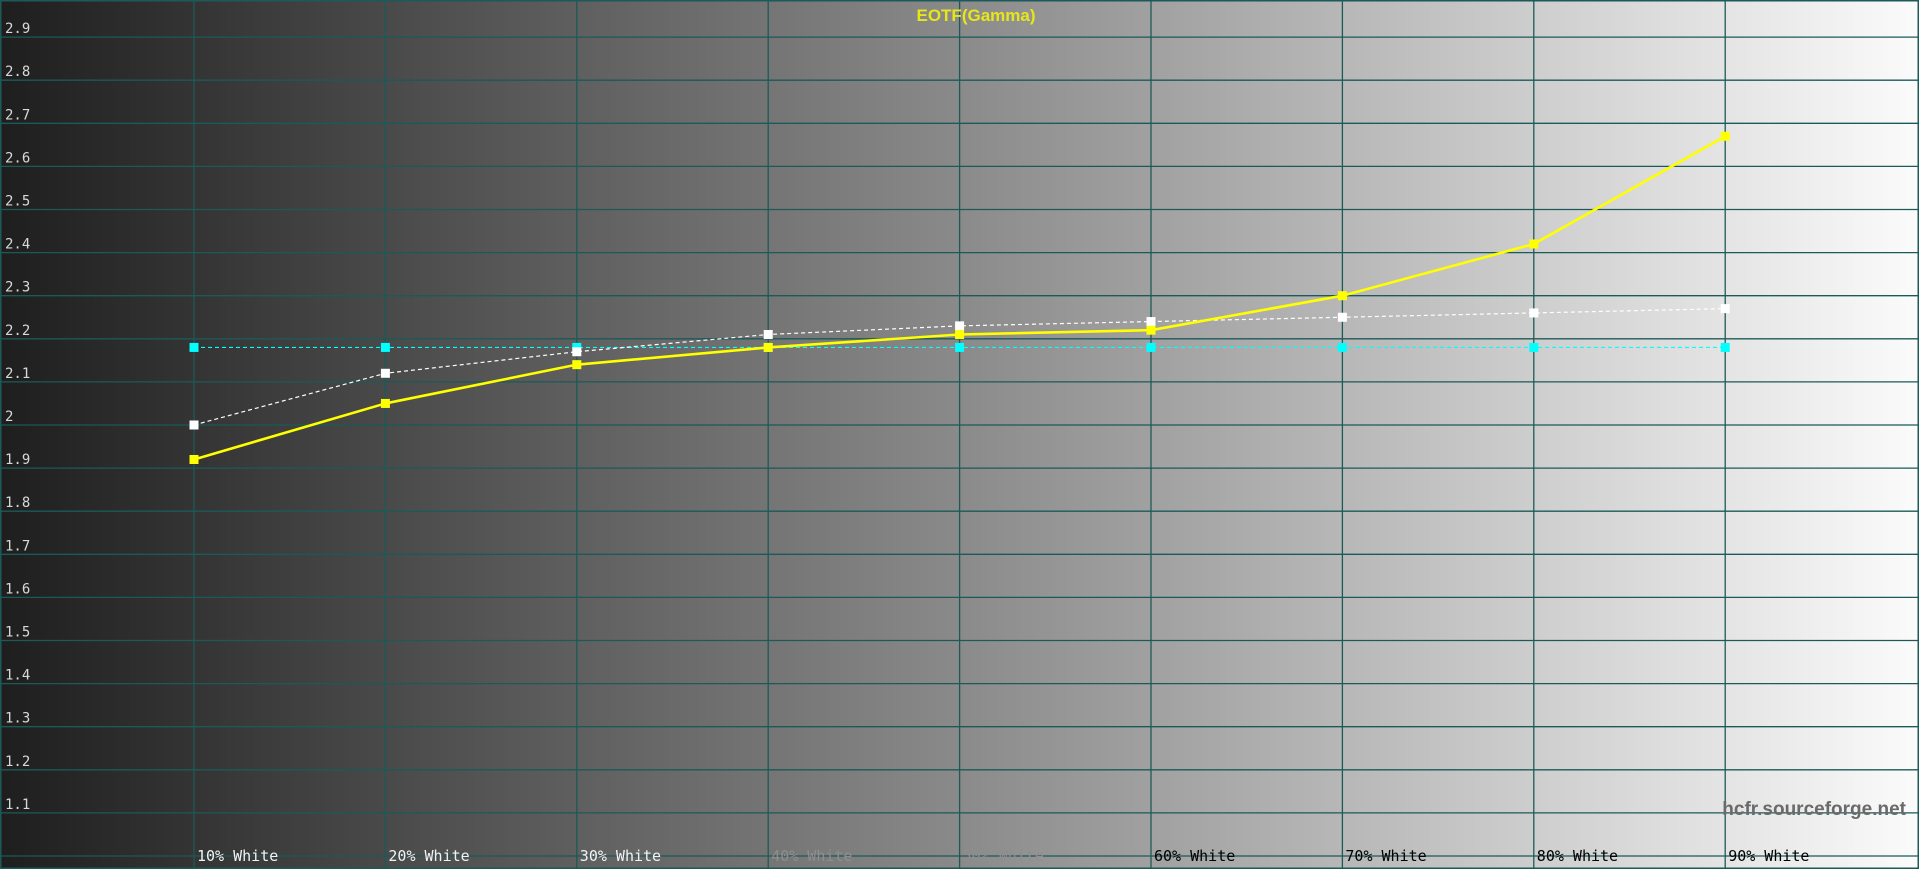 This screenshot has height=869, width=1919. I want to click on x-tick-label: 70% White, so click(1385, 856).